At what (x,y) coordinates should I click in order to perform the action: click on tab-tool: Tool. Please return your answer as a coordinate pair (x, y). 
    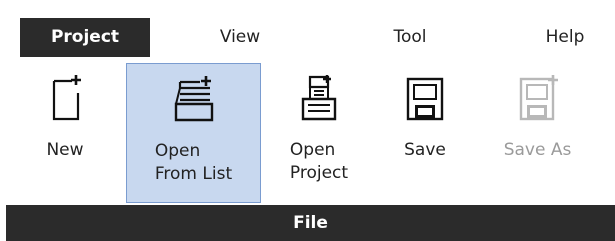
    Looking at the image, I should click on (410, 37).